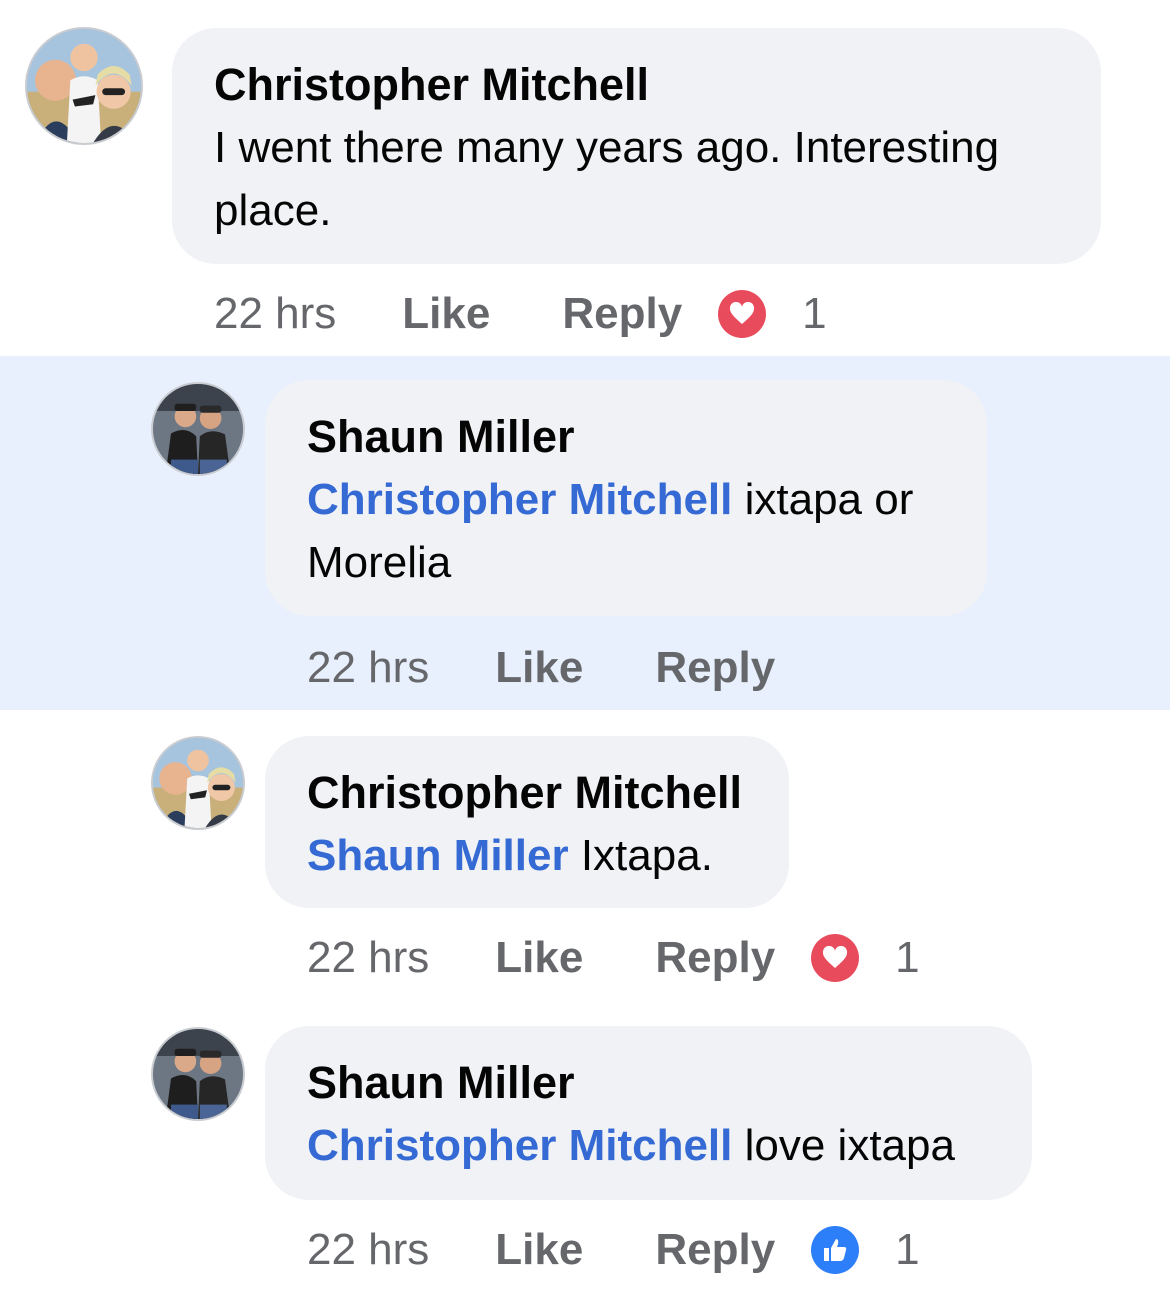 The height and width of the screenshot is (1291, 1170). I want to click on like-reaction-icon, so click(835, 1250).